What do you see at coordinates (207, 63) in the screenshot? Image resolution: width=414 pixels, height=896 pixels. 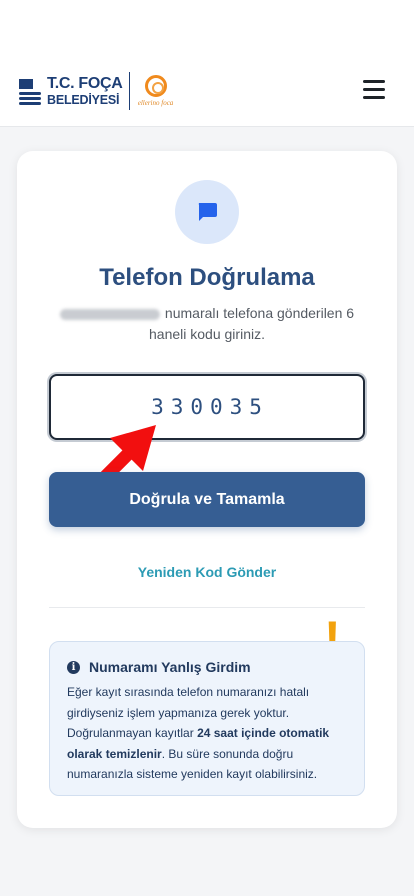 I see `site-header: T.C. FOÇA BELEDİYESİ ellerino foca` at bounding box center [207, 63].